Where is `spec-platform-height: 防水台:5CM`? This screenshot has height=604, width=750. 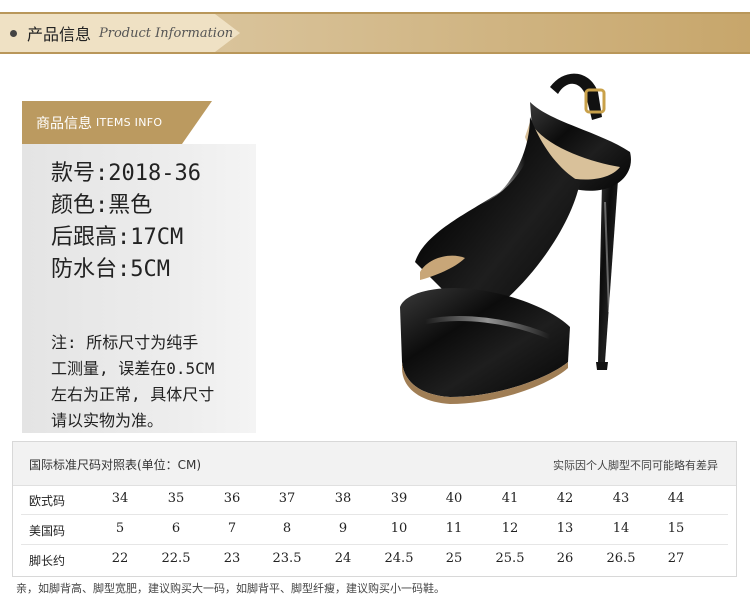
spec-platform-height: 防水台:5CM is located at coordinates (110, 269).